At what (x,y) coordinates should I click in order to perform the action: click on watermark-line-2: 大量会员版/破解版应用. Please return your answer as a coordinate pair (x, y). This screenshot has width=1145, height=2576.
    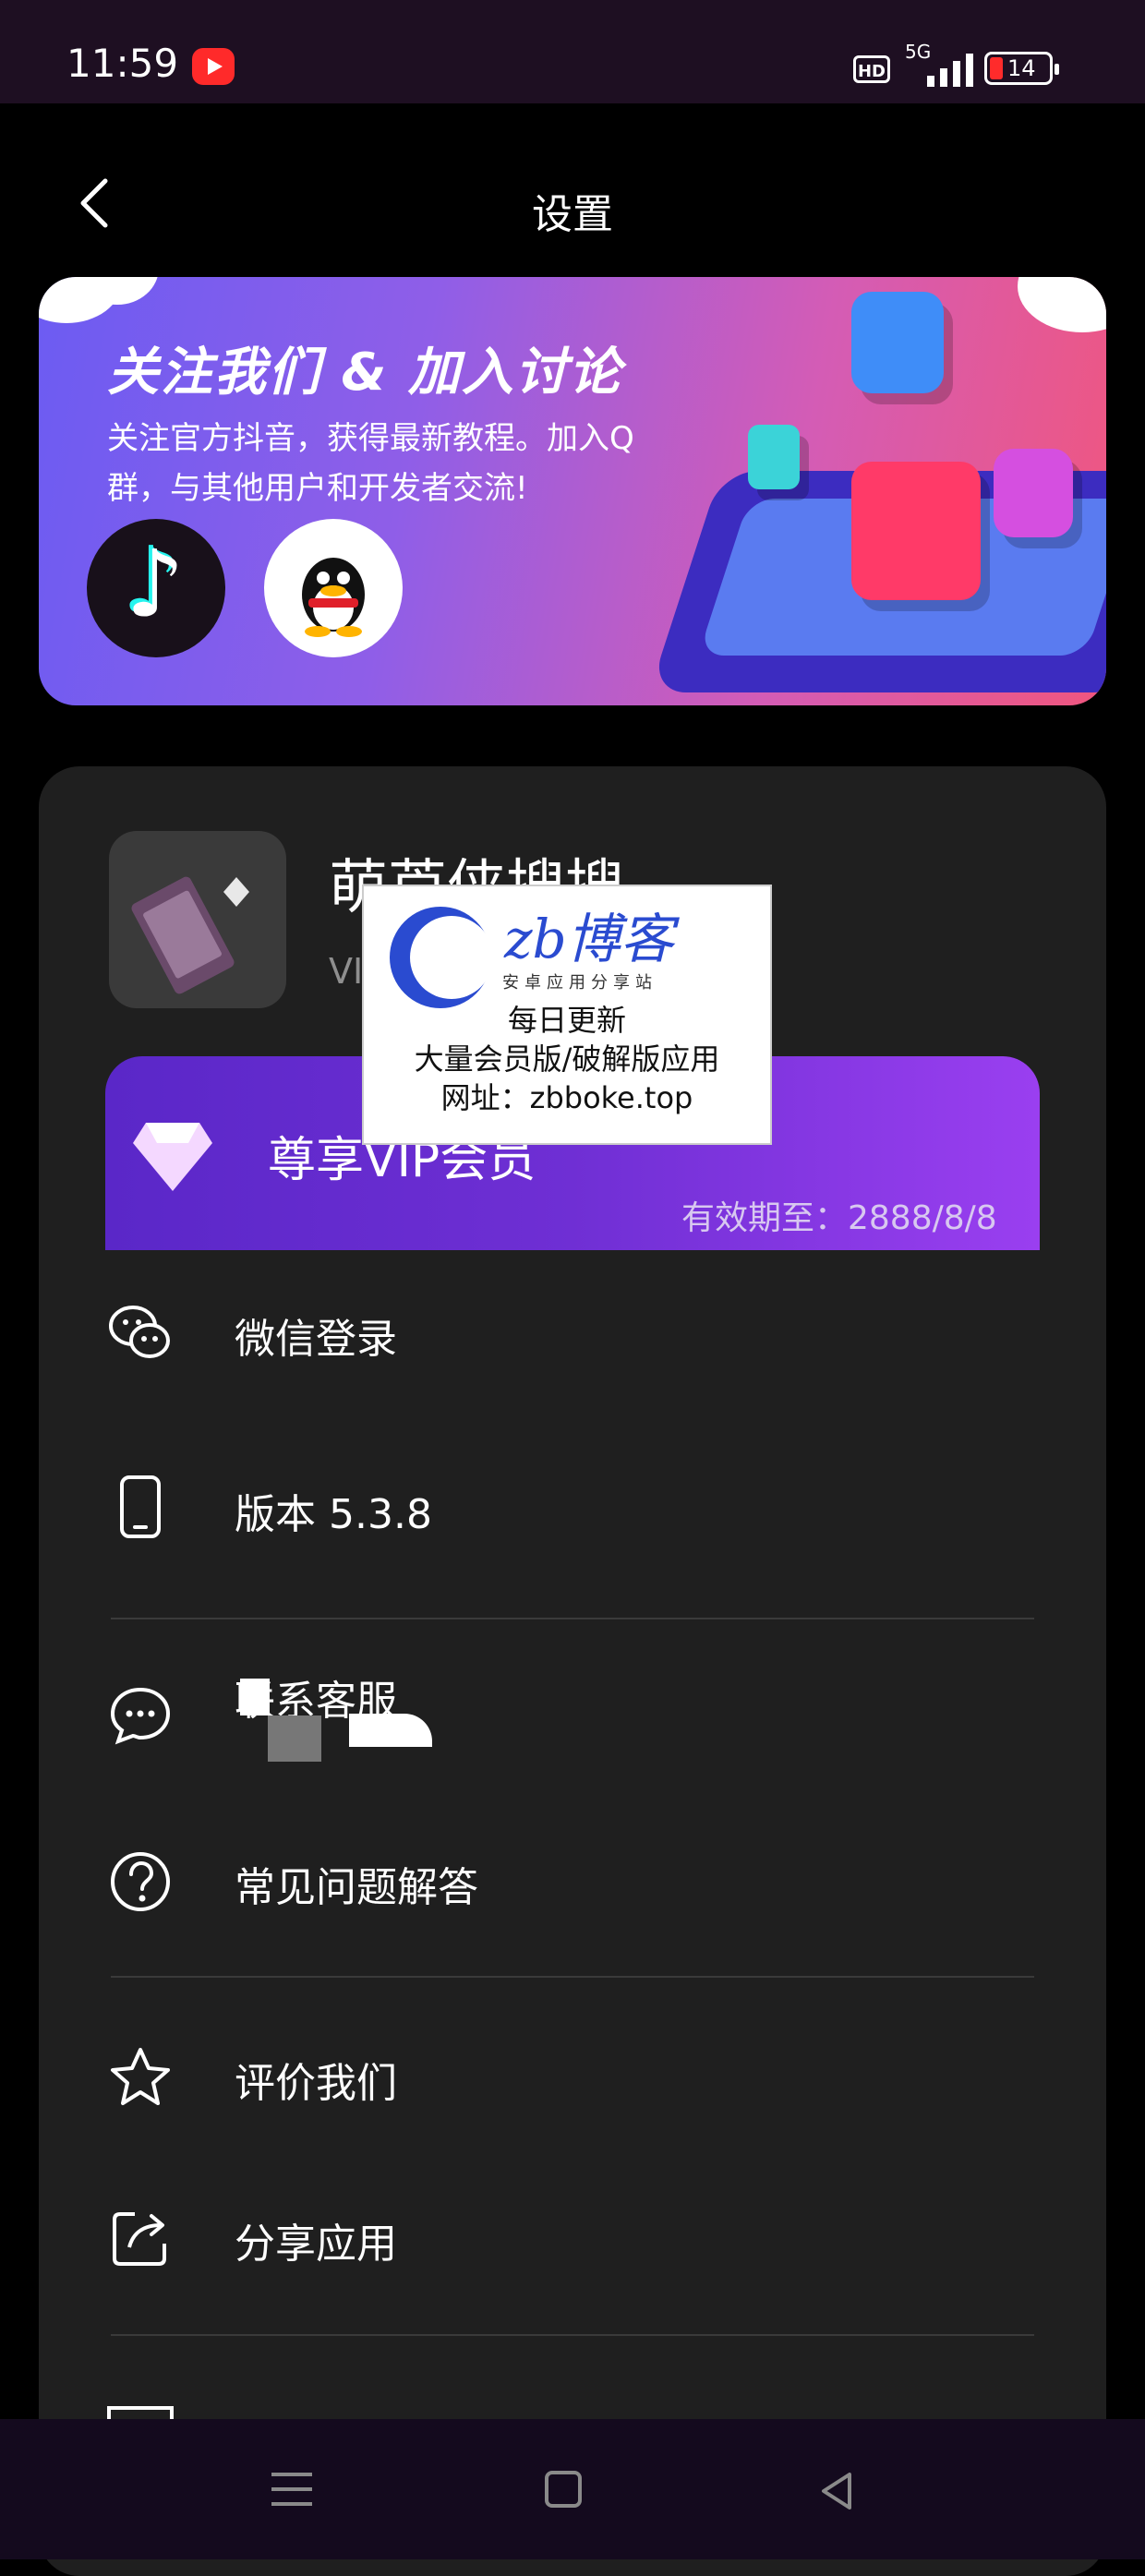
    Looking at the image, I should click on (567, 1059).